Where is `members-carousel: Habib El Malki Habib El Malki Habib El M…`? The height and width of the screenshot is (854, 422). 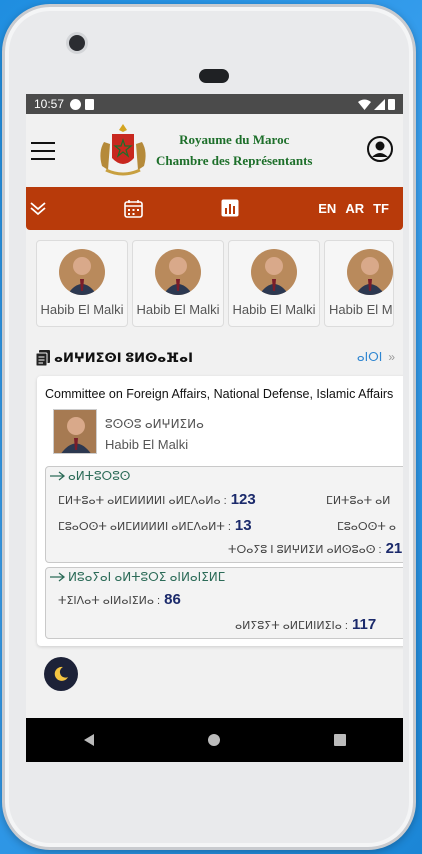 members-carousel: Habib El Malki Habib El Malki Habib El M… is located at coordinates (214, 278).